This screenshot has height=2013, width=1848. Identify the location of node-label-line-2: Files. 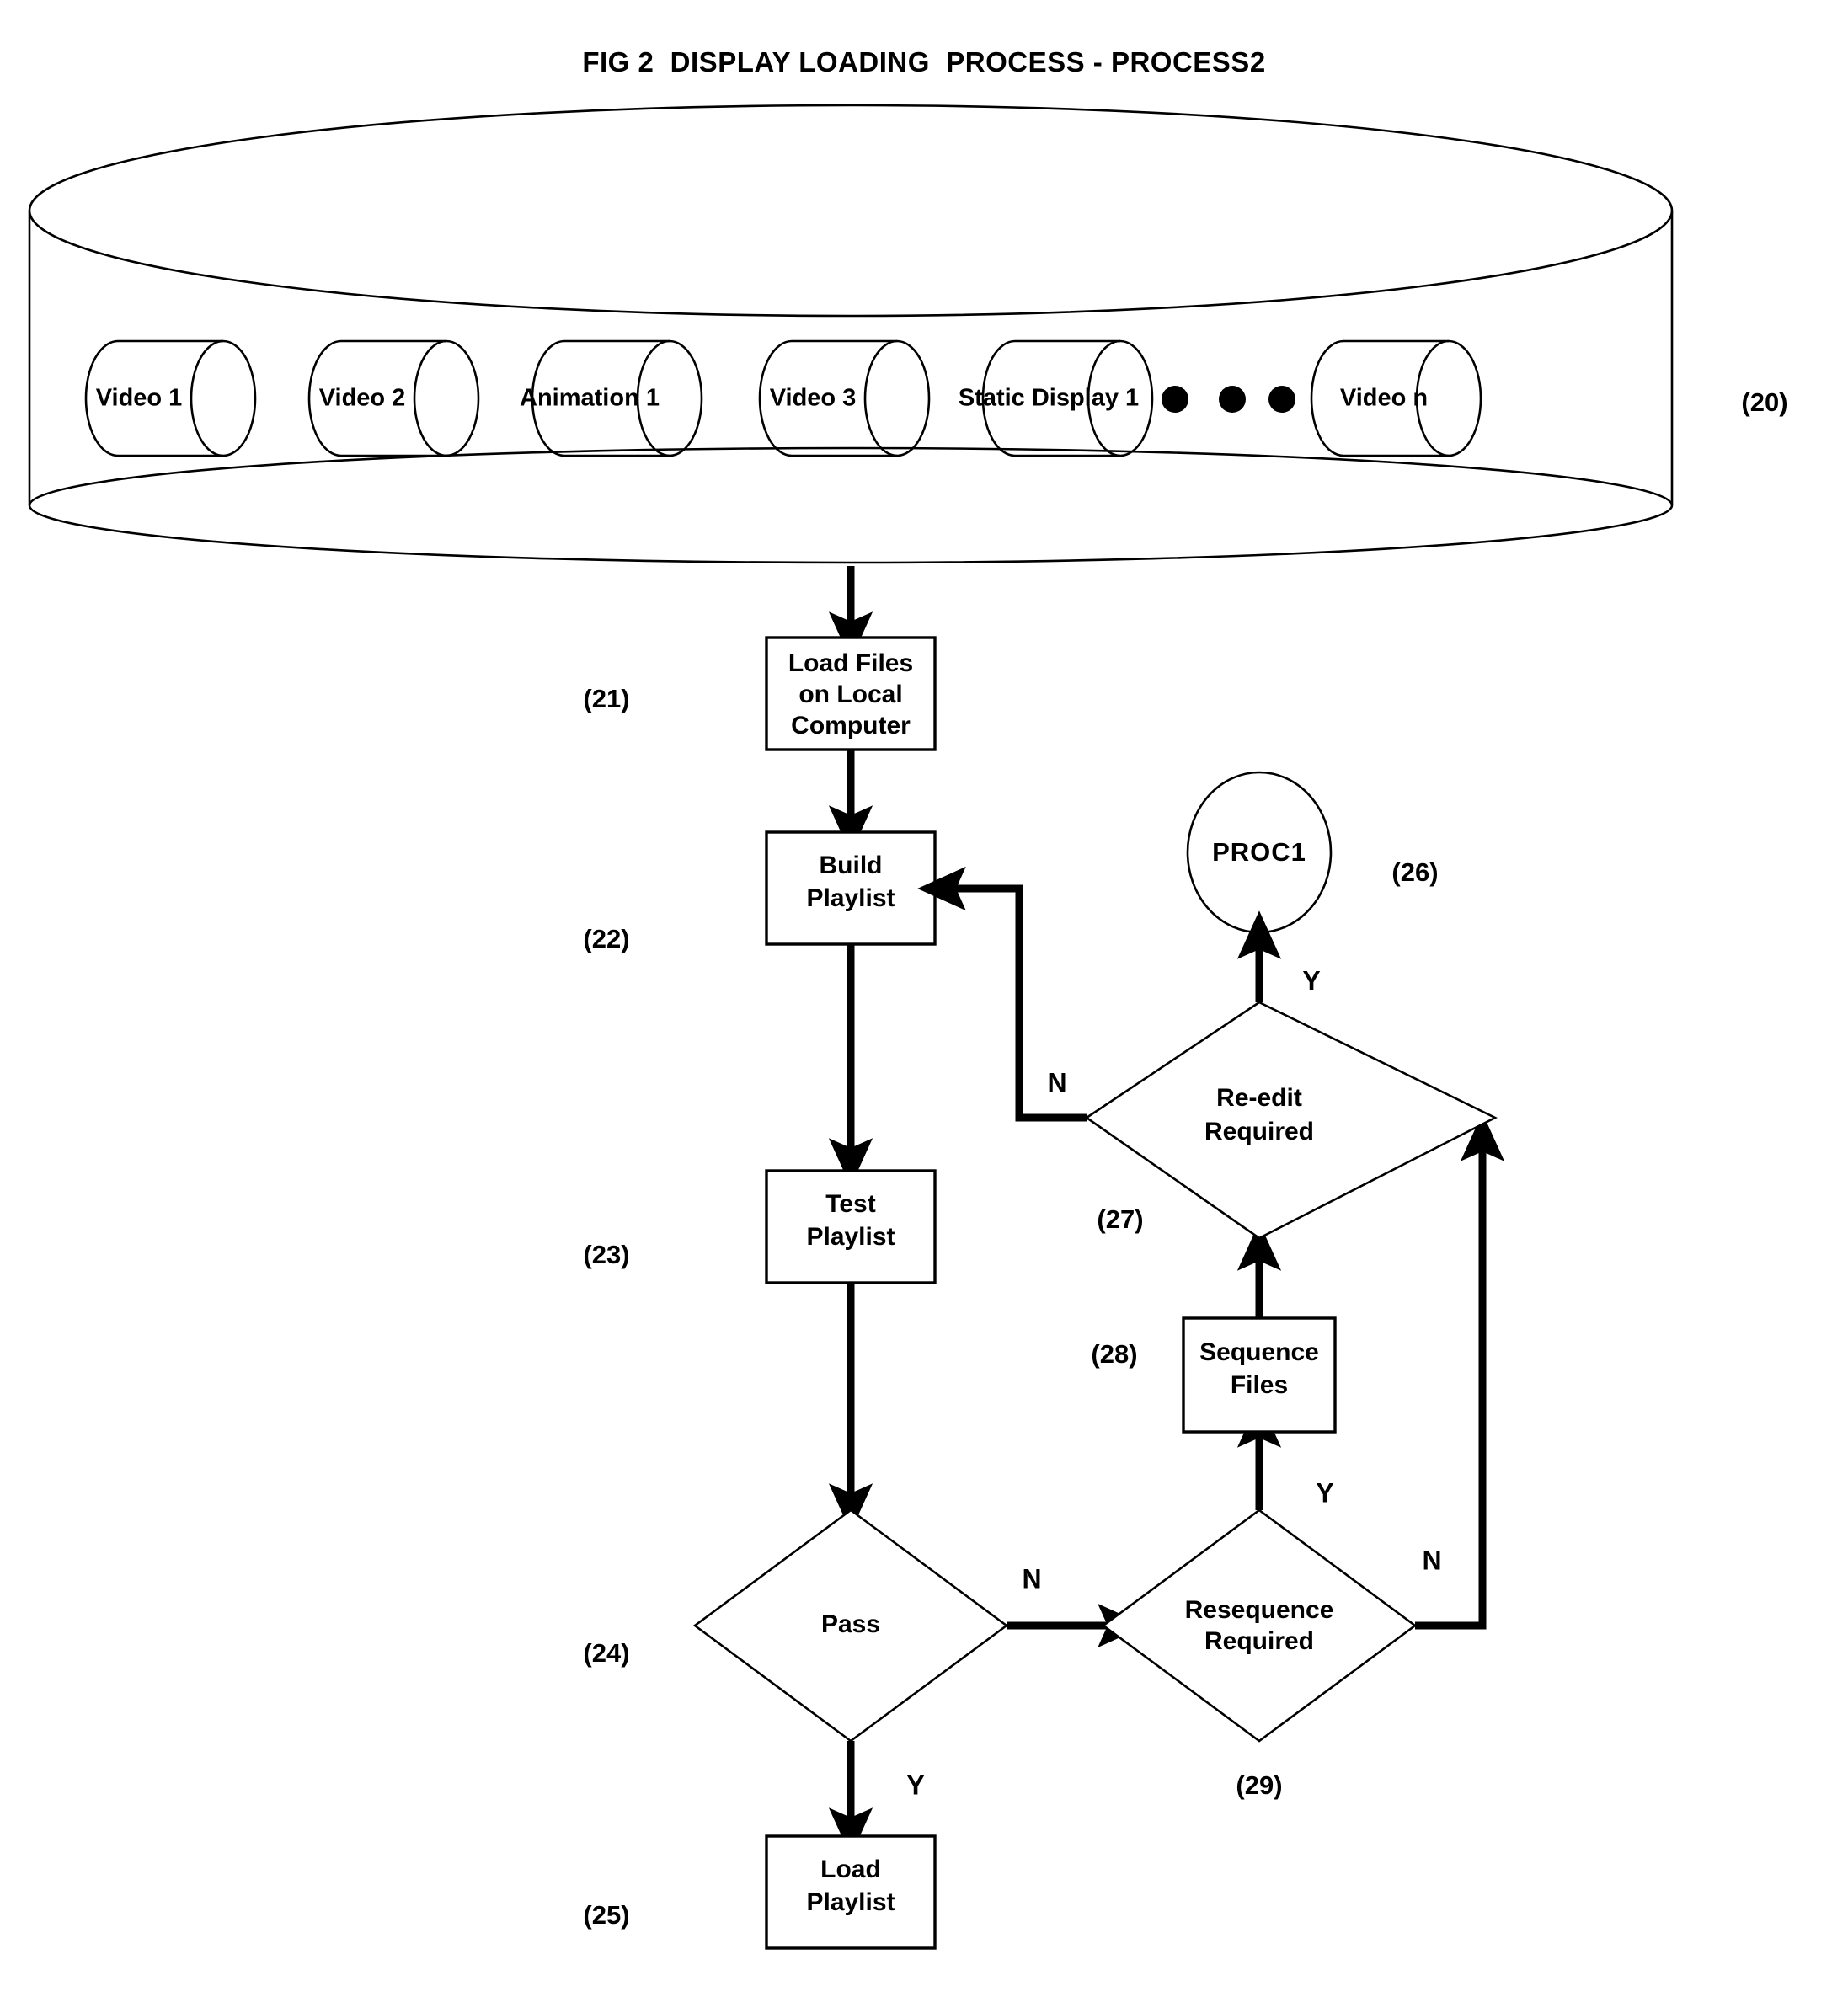
(1259, 1385).